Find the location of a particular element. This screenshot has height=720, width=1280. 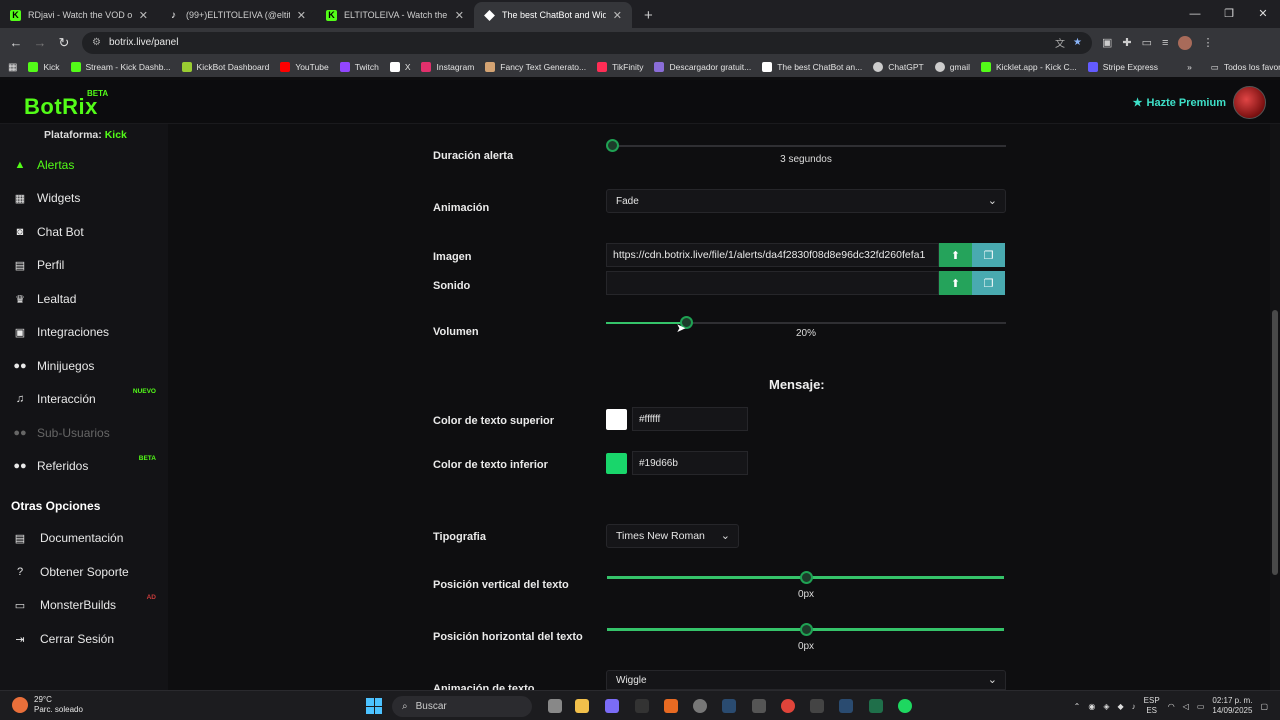

apps-icon: ▦ is located at coordinates (12, 67).